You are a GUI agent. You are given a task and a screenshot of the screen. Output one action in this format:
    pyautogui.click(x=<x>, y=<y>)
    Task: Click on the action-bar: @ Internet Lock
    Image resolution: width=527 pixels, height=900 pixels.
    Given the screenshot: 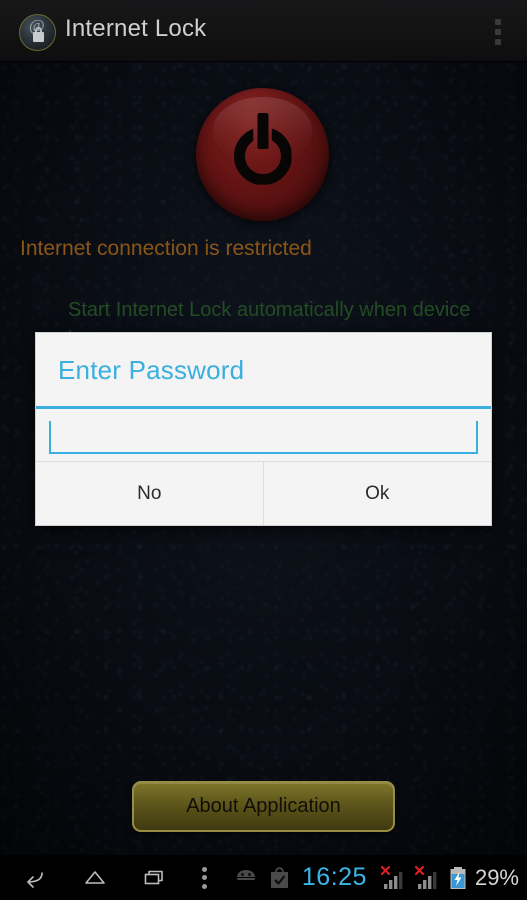 What is the action you would take?
    pyautogui.click(x=263, y=31)
    